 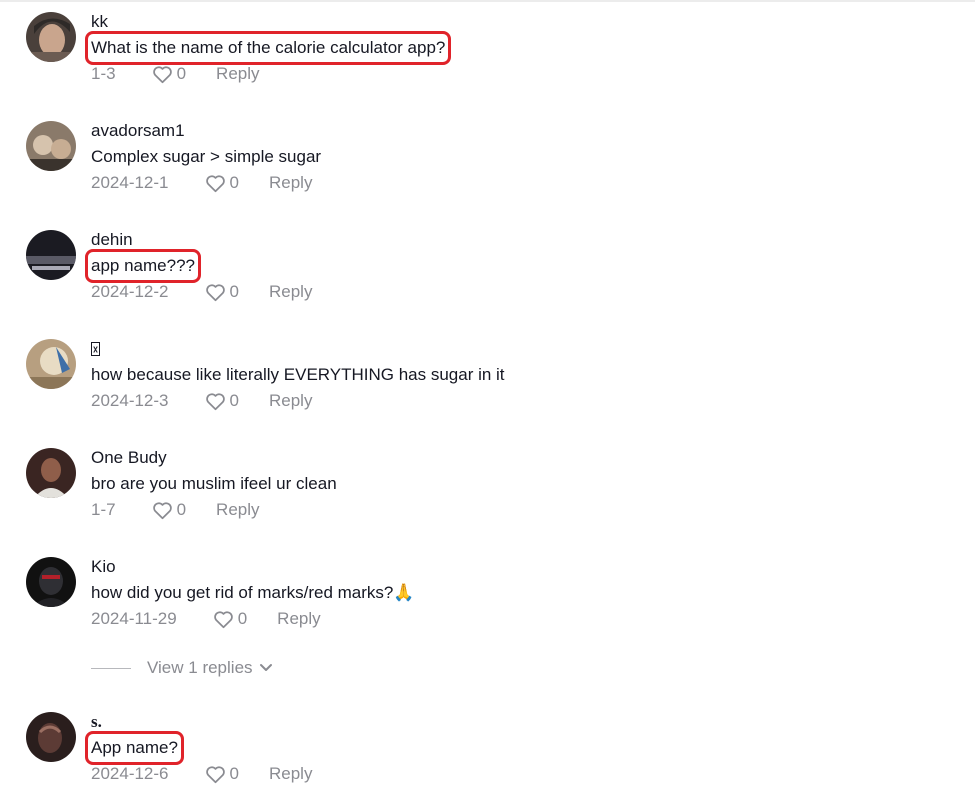 I want to click on comment-meta: 1-7 0 Reply, so click(x=175, y=510).